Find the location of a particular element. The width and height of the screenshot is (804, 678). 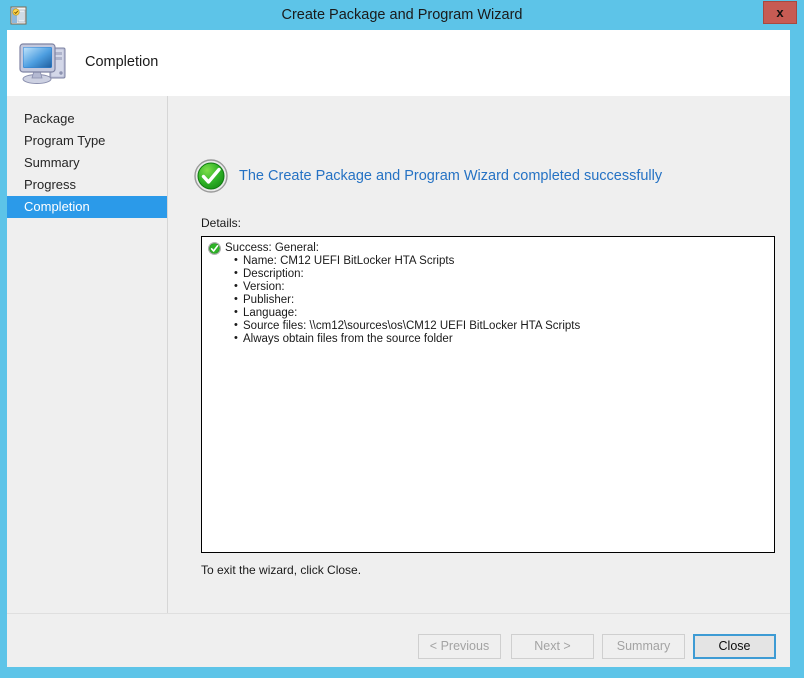

detail-status-row: Success: General: is located at coordinates (491, 248).